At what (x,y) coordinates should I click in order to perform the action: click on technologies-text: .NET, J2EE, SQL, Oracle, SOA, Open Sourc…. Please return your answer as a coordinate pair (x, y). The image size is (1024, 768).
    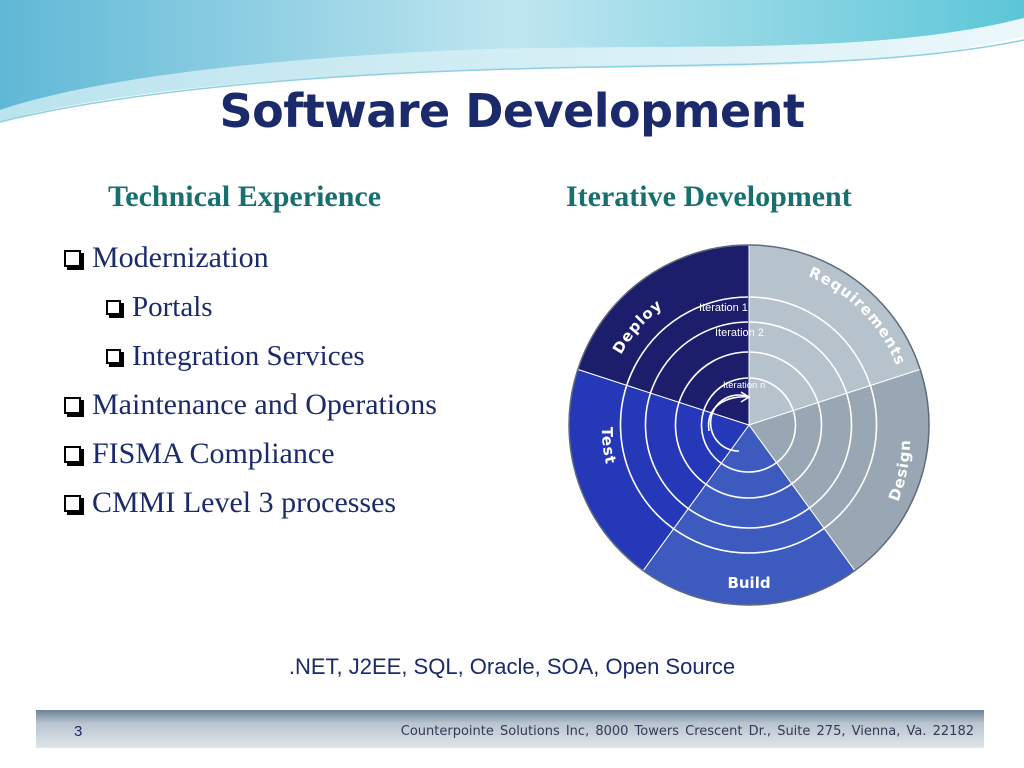
    Looking at the image, I should click on (512, 666).